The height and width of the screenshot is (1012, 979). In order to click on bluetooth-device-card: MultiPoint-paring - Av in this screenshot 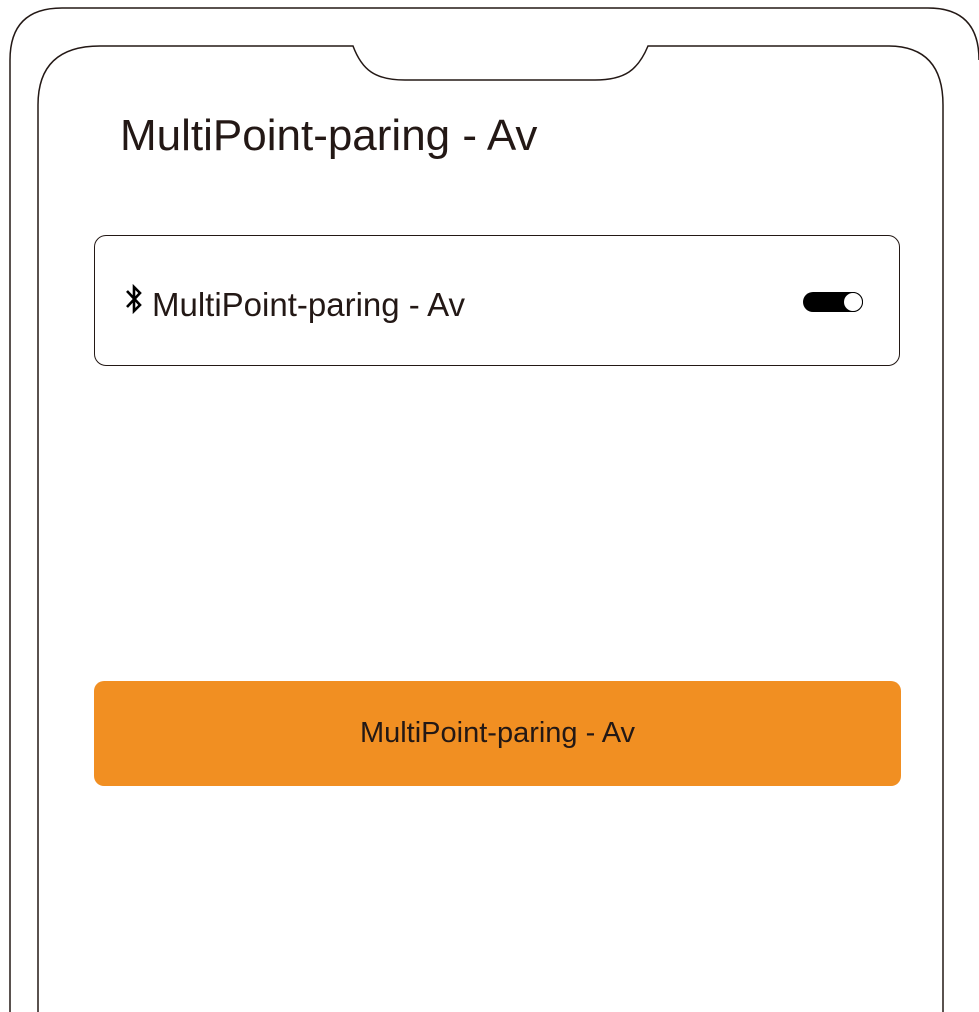, I will do `click(497, 300)`.